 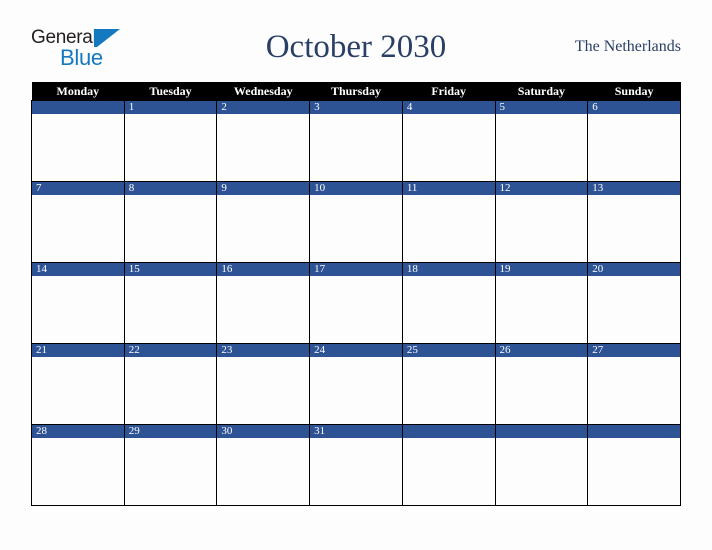 What do you see at coordinates (356, 91) in the screenshot?
I see `weekday-header-thursday: Thursday` at bounding box center [356, 91].